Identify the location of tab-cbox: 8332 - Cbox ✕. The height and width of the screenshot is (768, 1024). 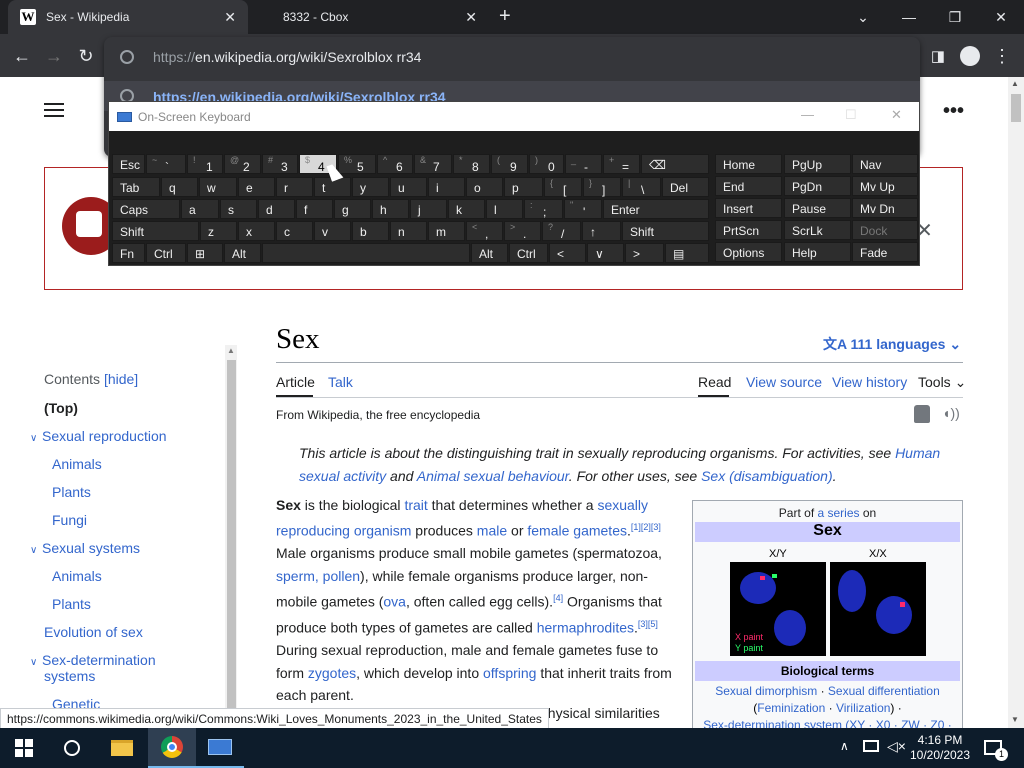
(369, 17).